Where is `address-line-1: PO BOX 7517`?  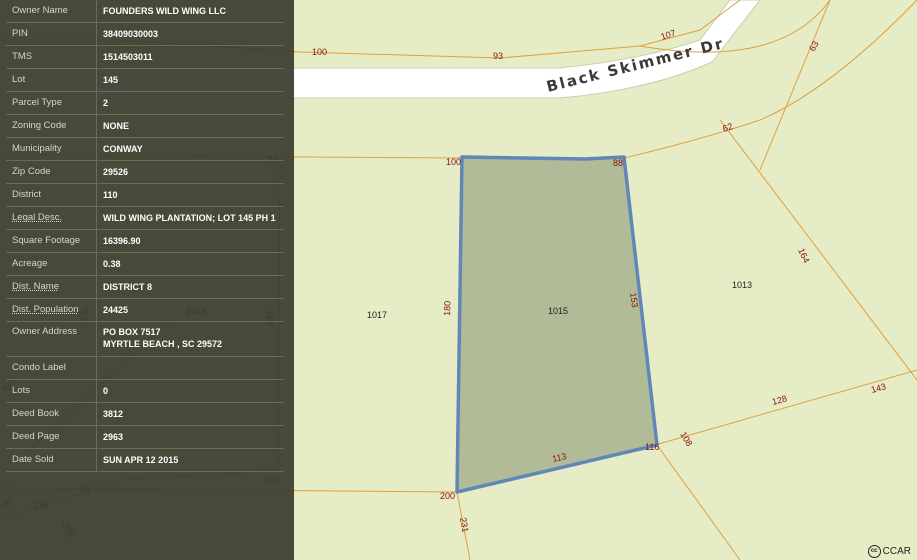
address-line-1: PO BOX 7517 is located at coordinates (132, 332).